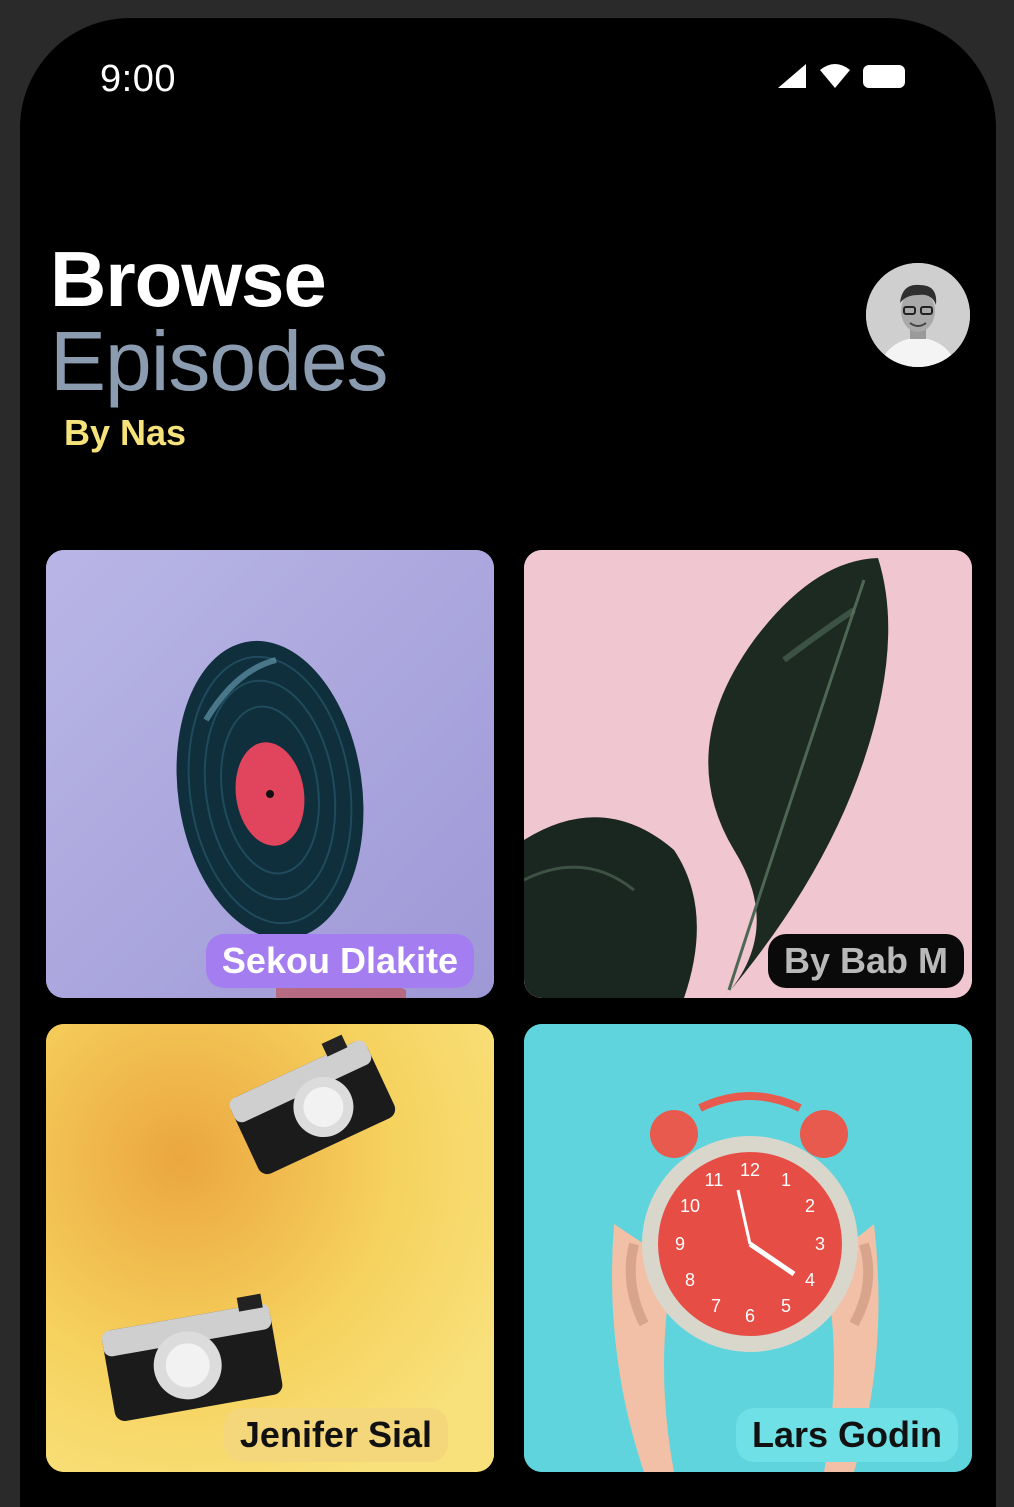 This screenshot has height=1507, width=1014. Describe the element at coordinates (835, 76) in the screenshot. I see `wifi-icon` at that location.